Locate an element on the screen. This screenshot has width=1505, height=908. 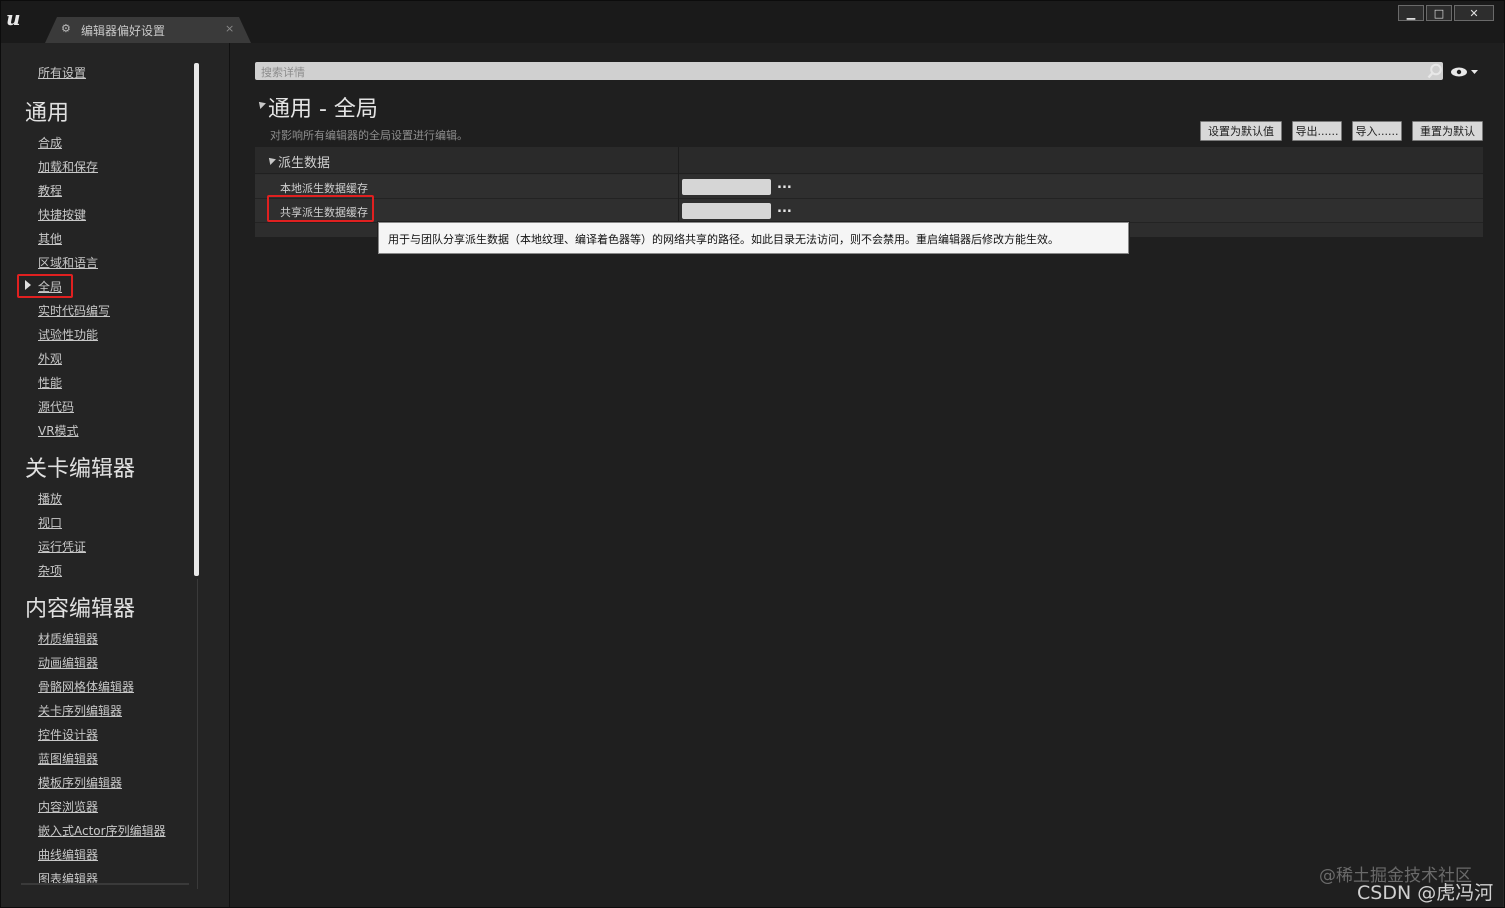
nav-item: 动画编辑器 is located at coordinates (68, 662).